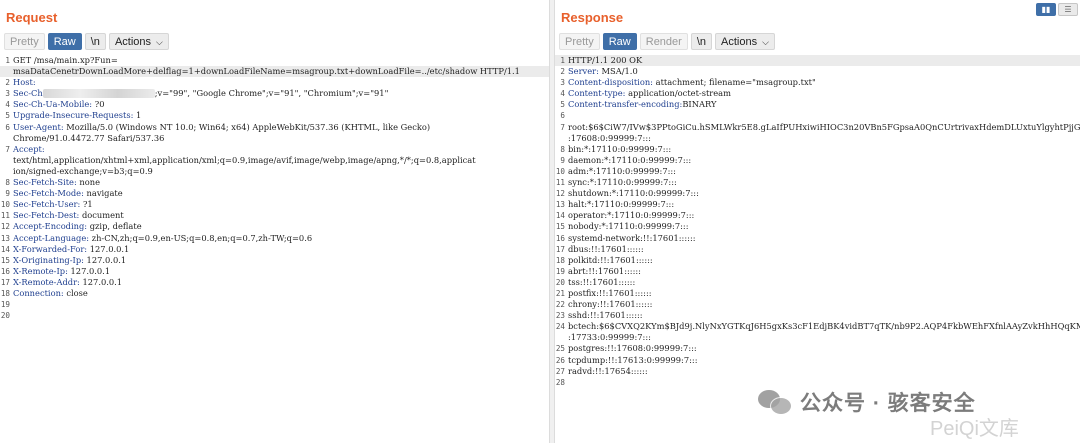 This screenshot has height=443, width=1080. I want to click on response-line: 1 HTTP/1.1 200 OK, so click(817, 61).